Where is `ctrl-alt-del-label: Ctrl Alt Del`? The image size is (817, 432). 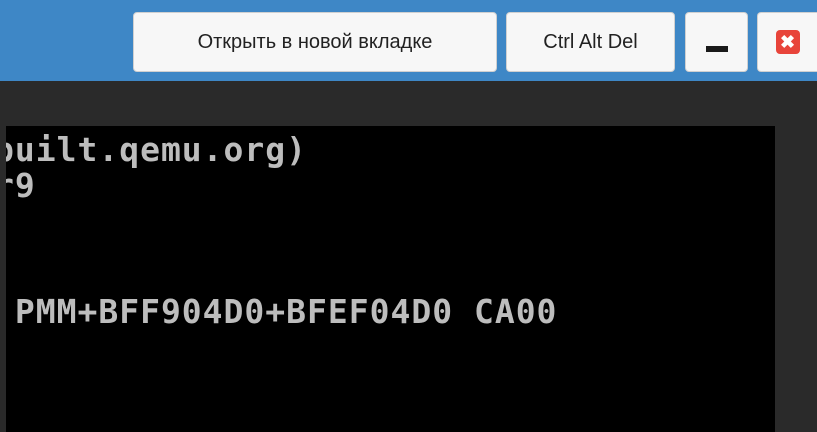
ctrl-alt-del-label: Ctrl Alt Del is located at coordinates (590, 41).